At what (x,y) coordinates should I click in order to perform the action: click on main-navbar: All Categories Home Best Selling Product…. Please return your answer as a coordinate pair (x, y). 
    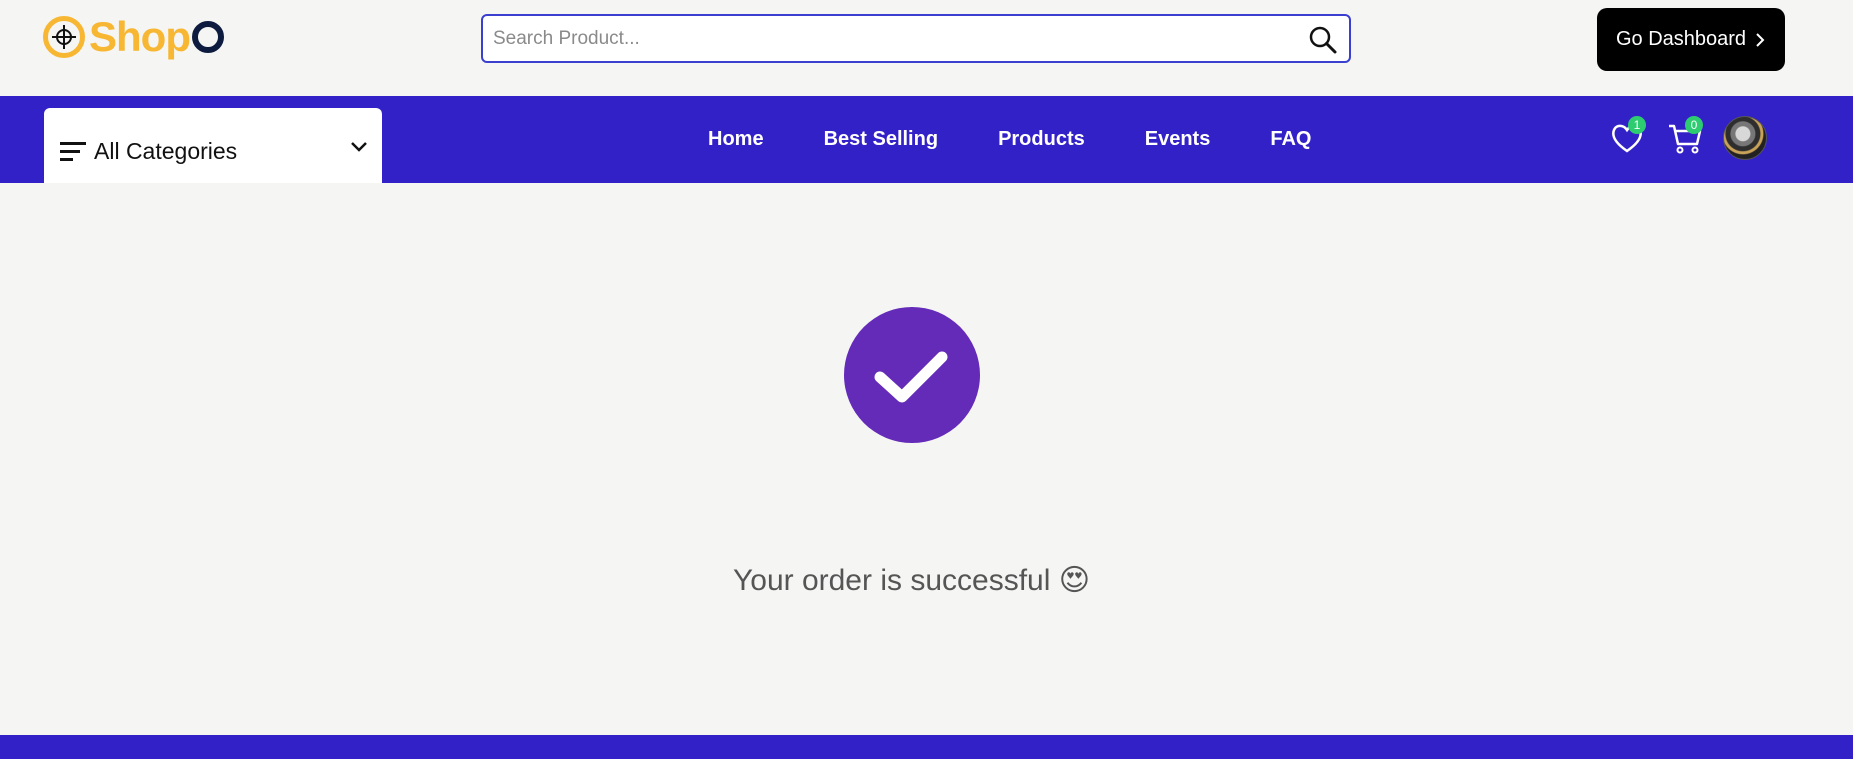
    Looking at the image, I should click on (926, 139).